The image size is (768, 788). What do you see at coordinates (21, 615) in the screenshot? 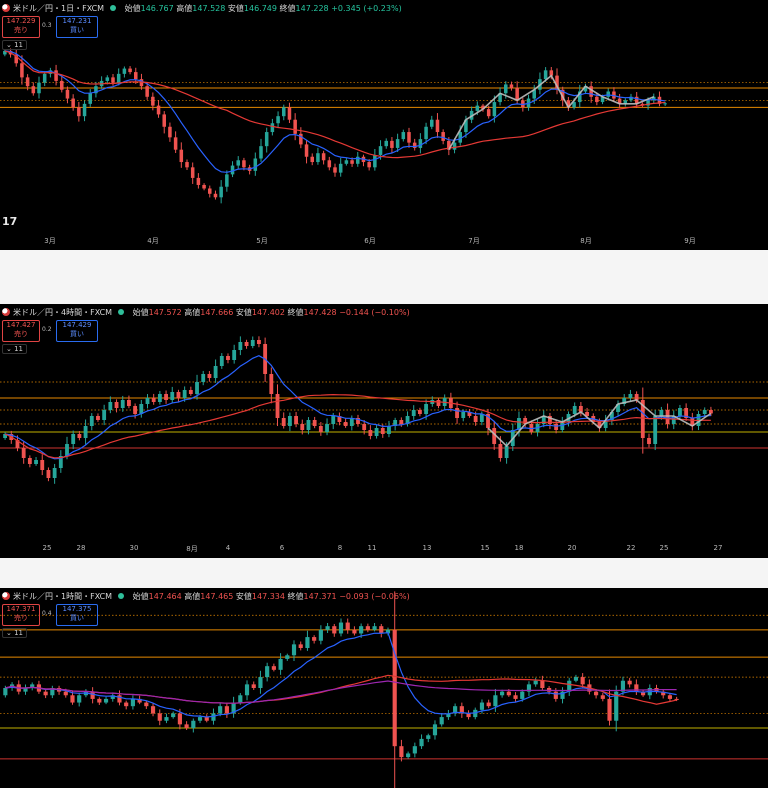
I see `sell-button: 147.371 売り` at bounding box center [21, 615].